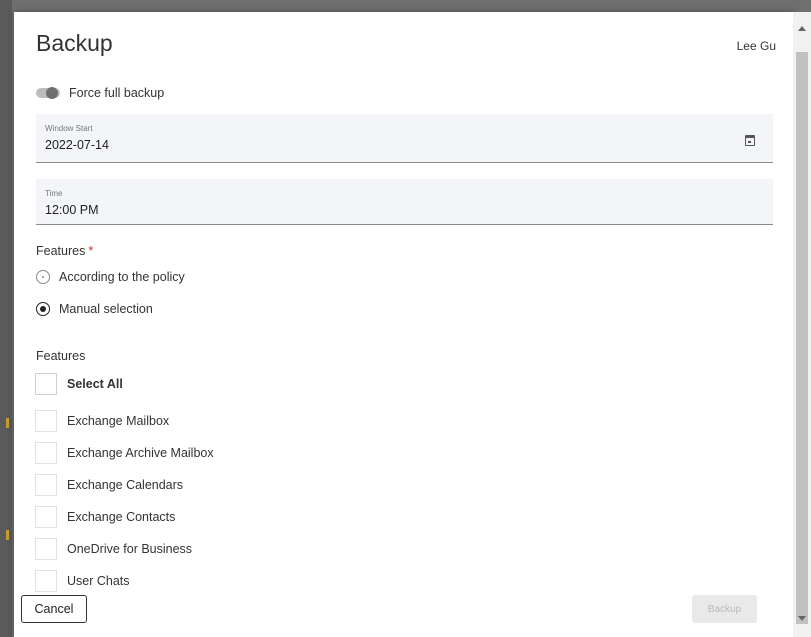 The width and height of the screenshot is (811, 637). Describe the element at coordinates (802, 338) in the screenshot. I see `scroll-thumb` at that location.